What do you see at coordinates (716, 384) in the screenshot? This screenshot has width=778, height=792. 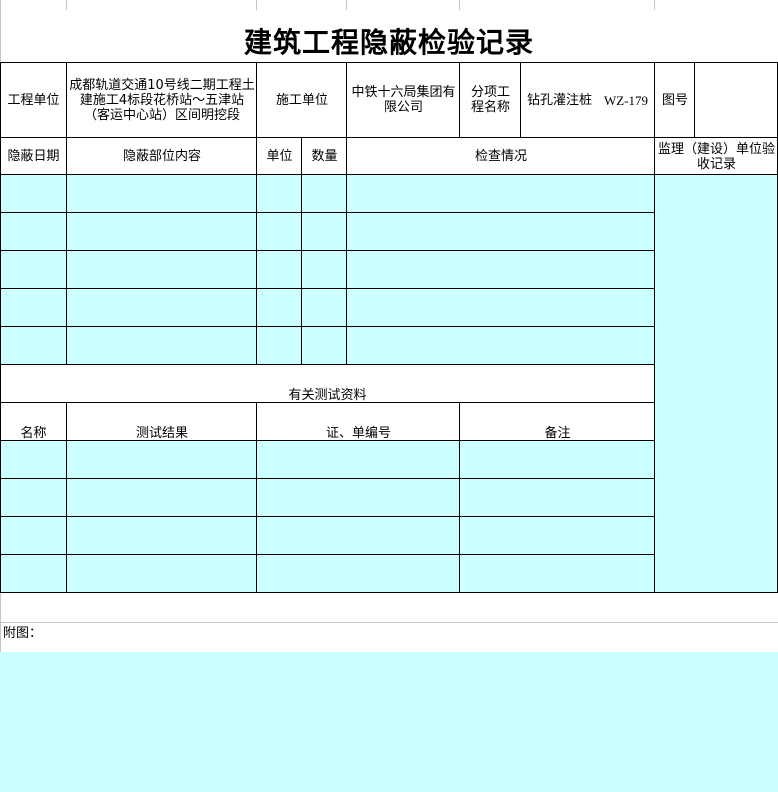 I see `supervision-record-area` at bounding box center [716, 384].